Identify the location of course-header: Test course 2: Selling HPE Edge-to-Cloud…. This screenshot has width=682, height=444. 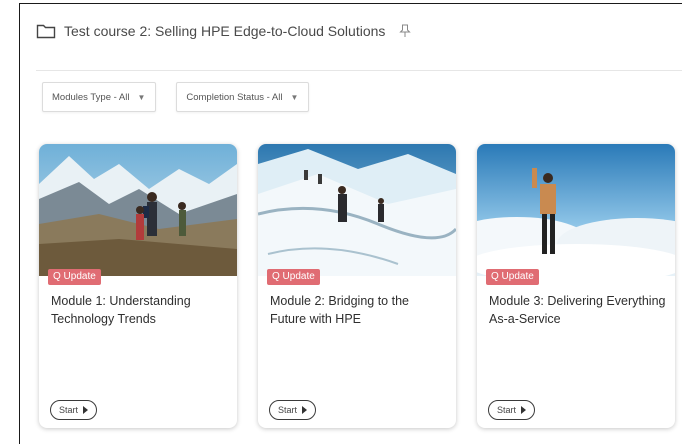
(224, 31).